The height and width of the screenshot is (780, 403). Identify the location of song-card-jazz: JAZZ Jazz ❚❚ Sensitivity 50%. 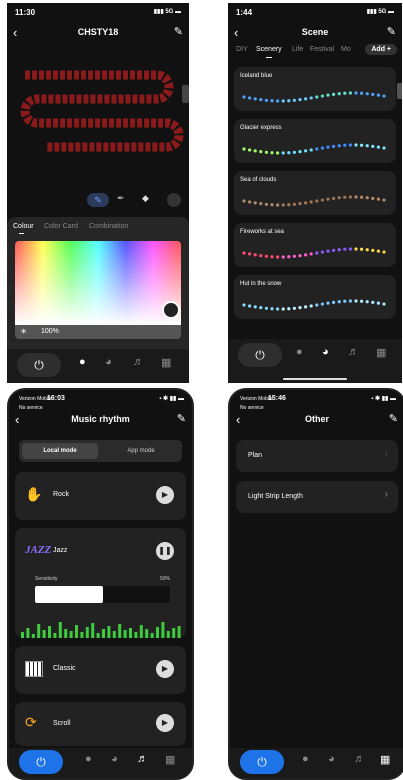
(100, 583).